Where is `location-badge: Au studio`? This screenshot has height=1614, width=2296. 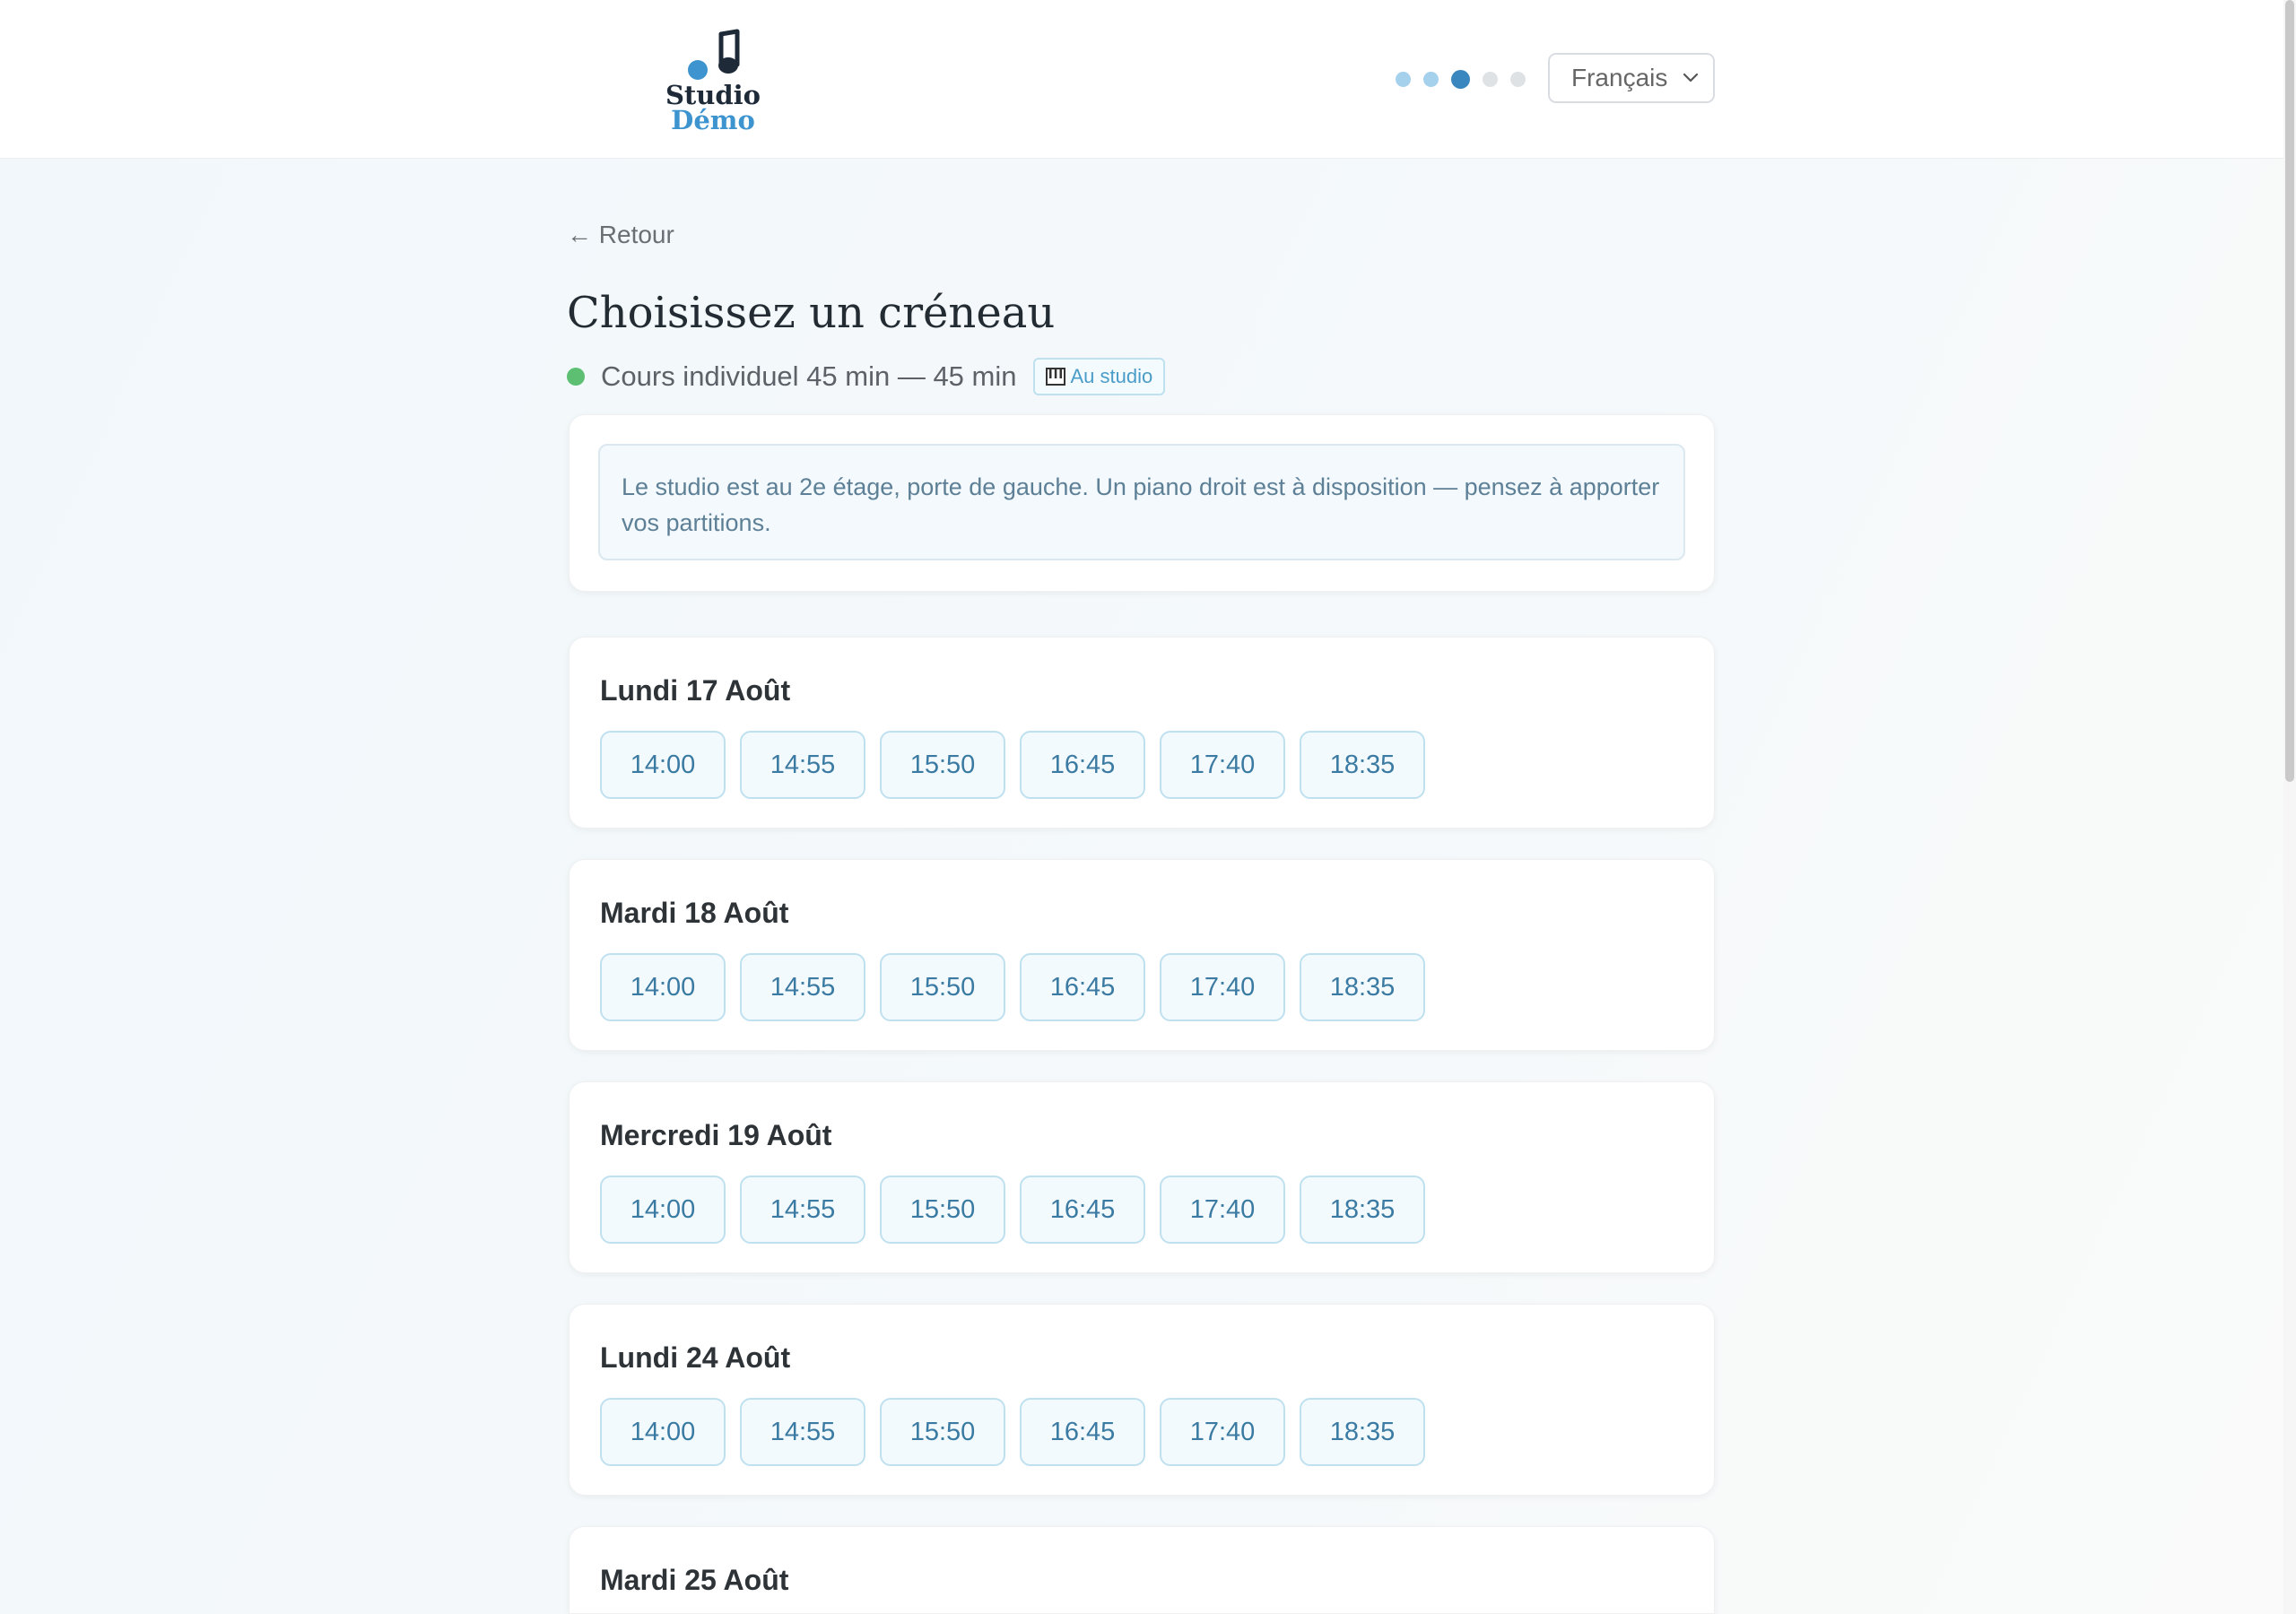
location-badge: Au studio is located at coordinates (1099, 376).